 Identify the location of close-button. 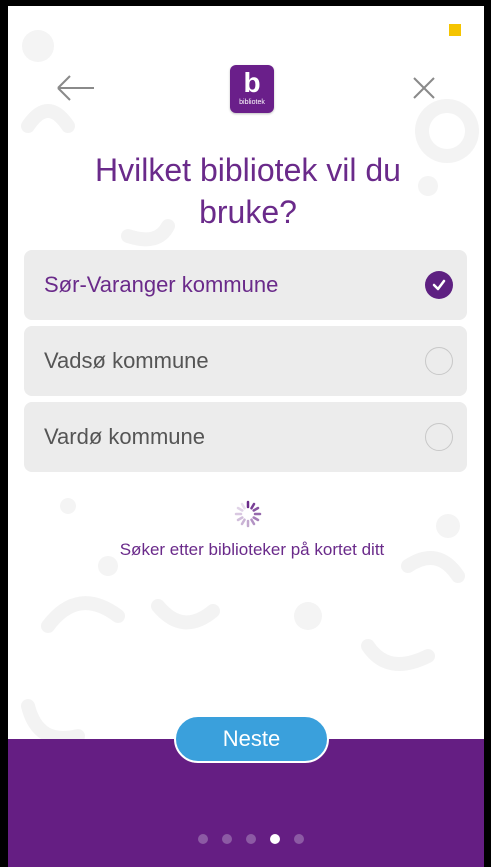
(424, 88).